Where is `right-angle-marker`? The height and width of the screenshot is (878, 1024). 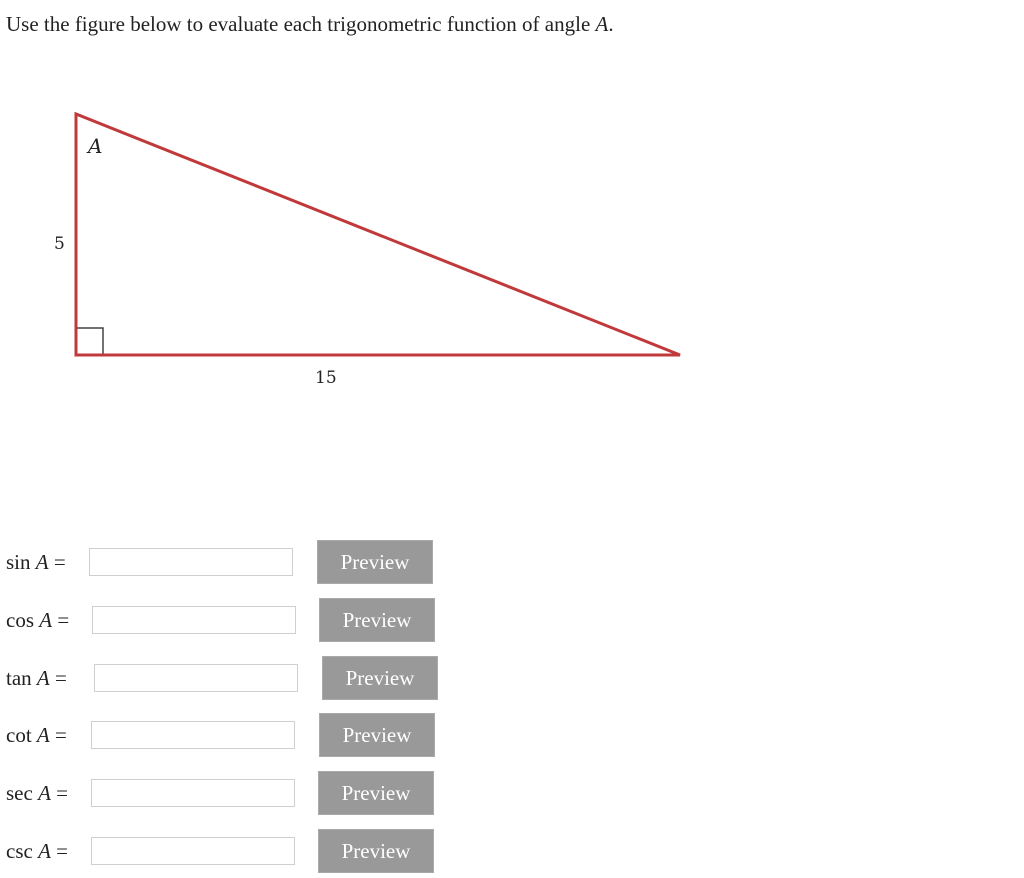 right-angle-marker is located at coordinates (89, 341).